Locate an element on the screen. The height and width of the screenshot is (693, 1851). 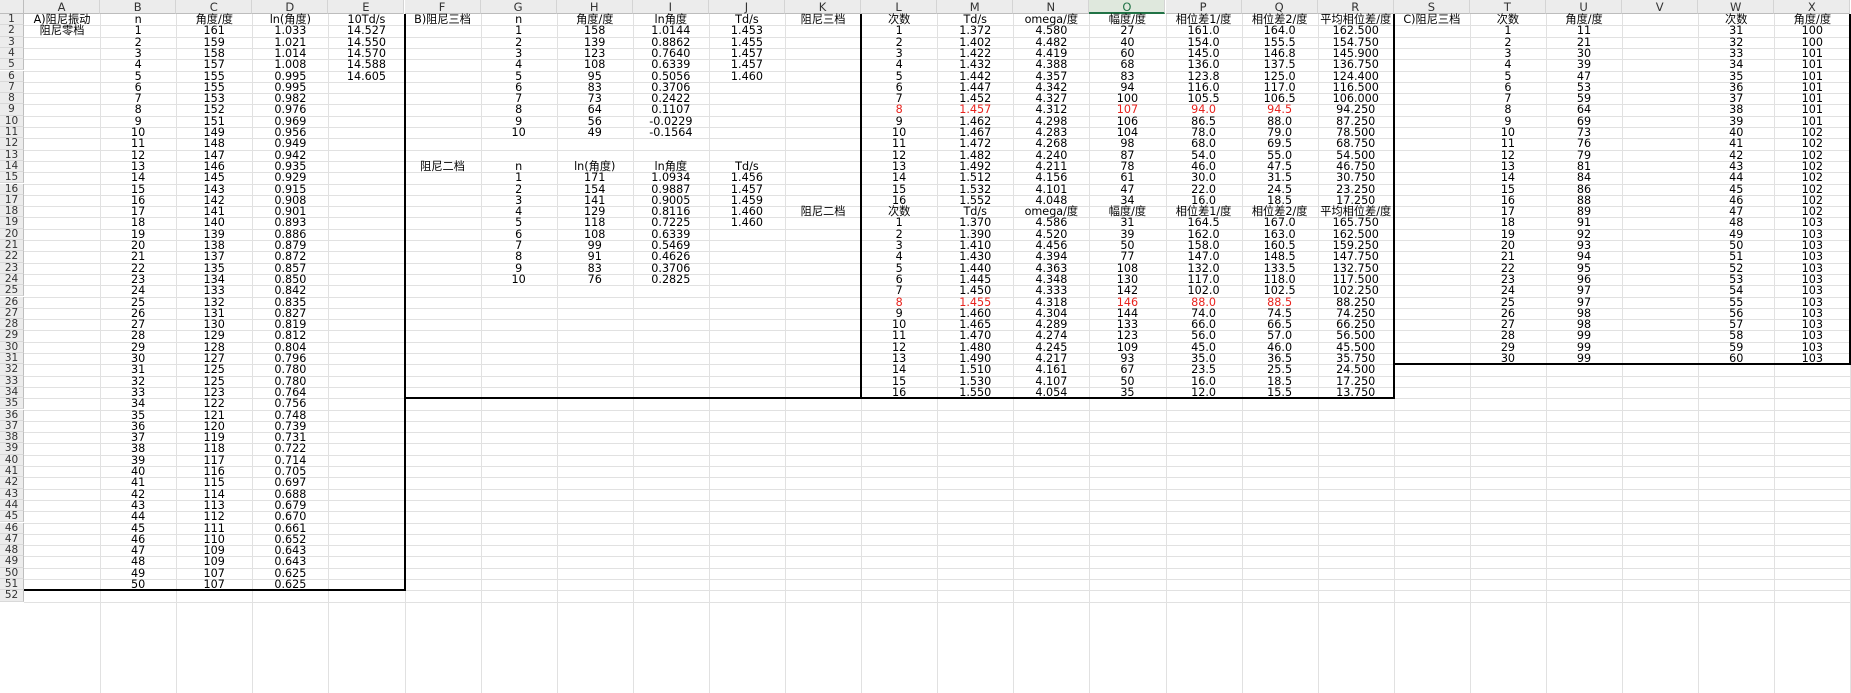
cell-b15: 14 is located at coordinates (138, 178).